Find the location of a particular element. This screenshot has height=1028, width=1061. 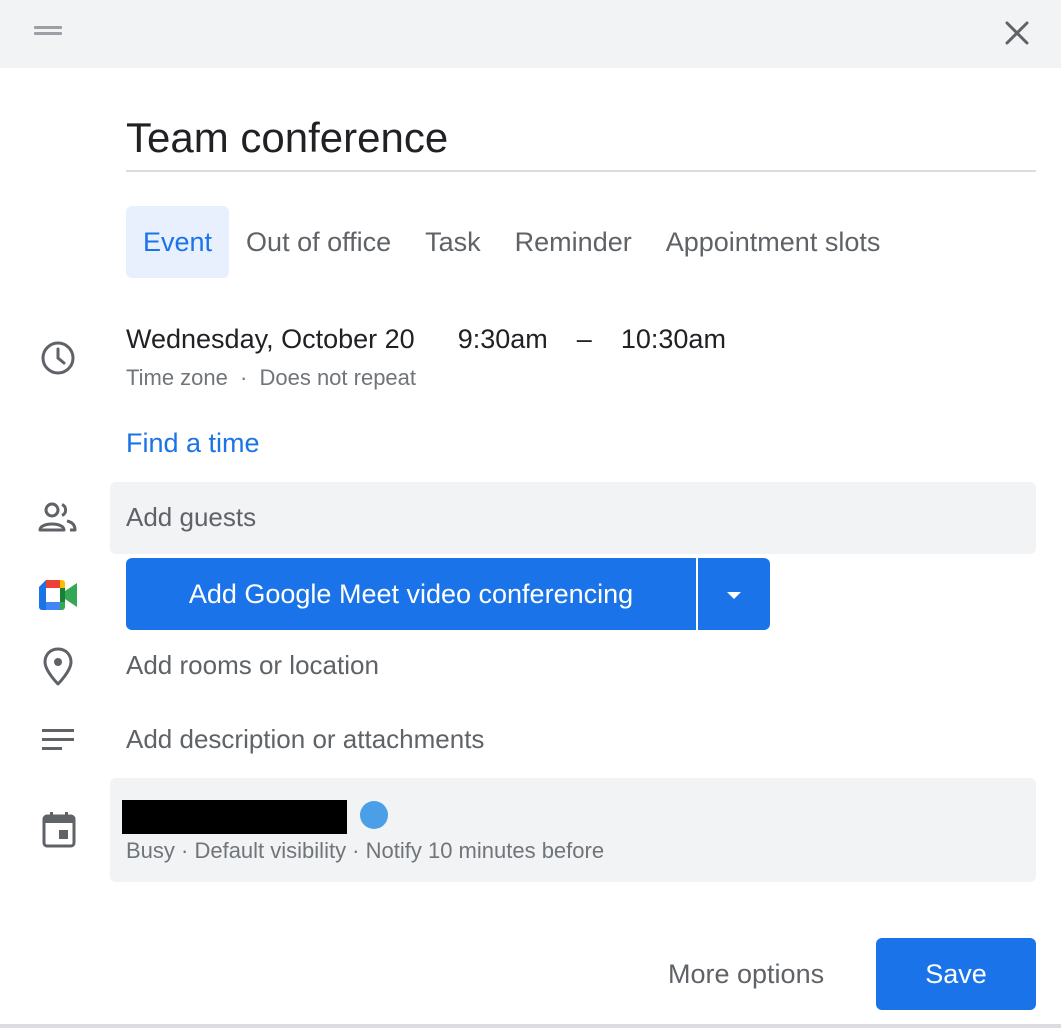

tab-reminder: Reminder is located at coordinates (573, 242).